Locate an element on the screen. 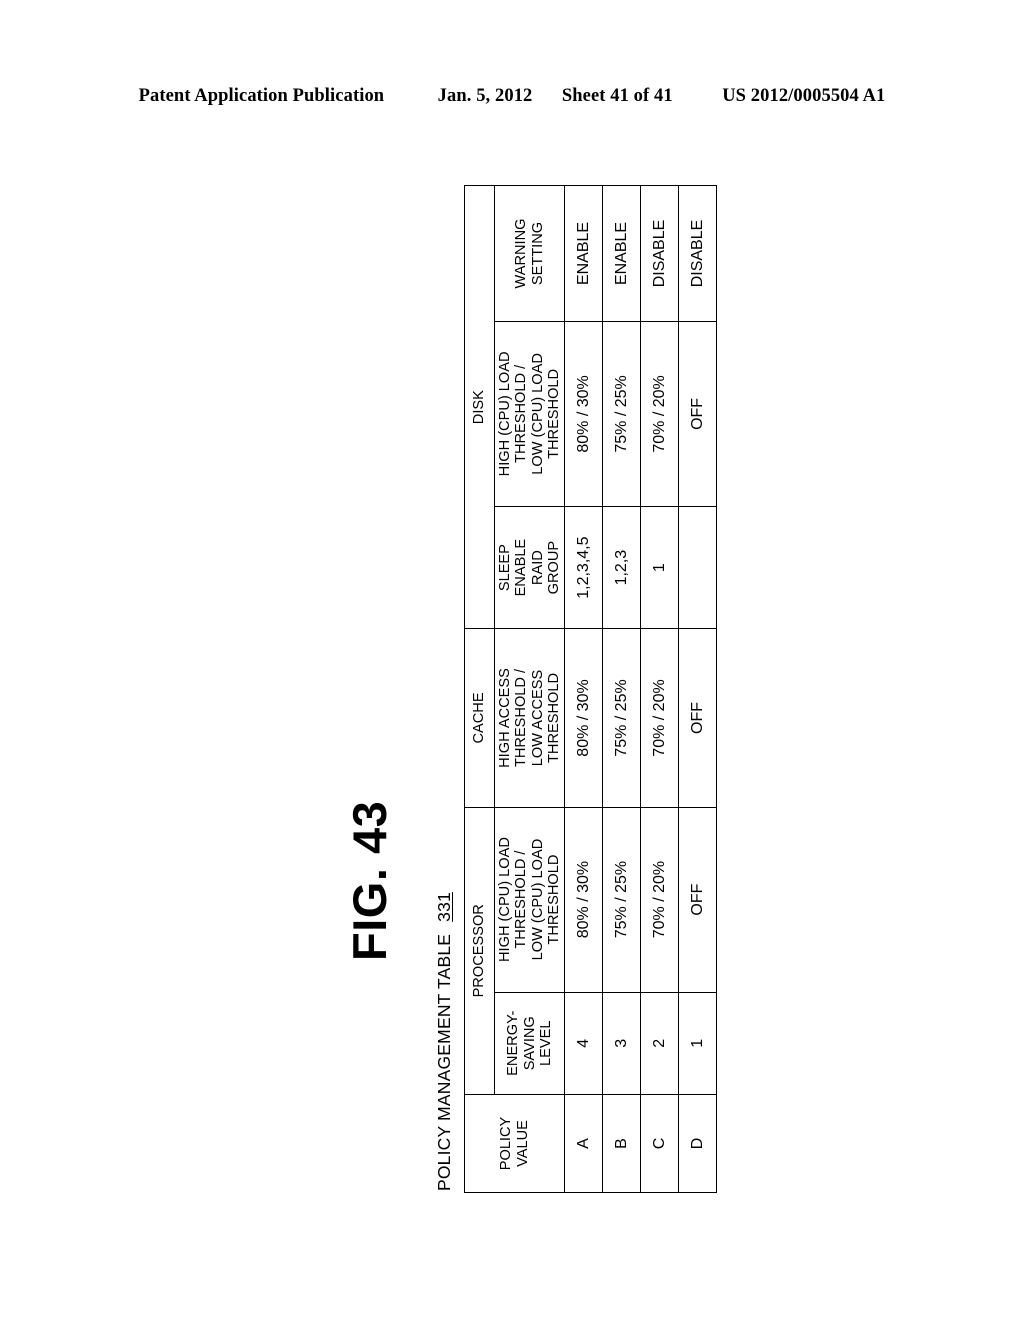 Image resolution: width=1024 pixels, height=1320 pixels. sheet-number: Sheet 41 of 41 is located at coordinates (617, 96).